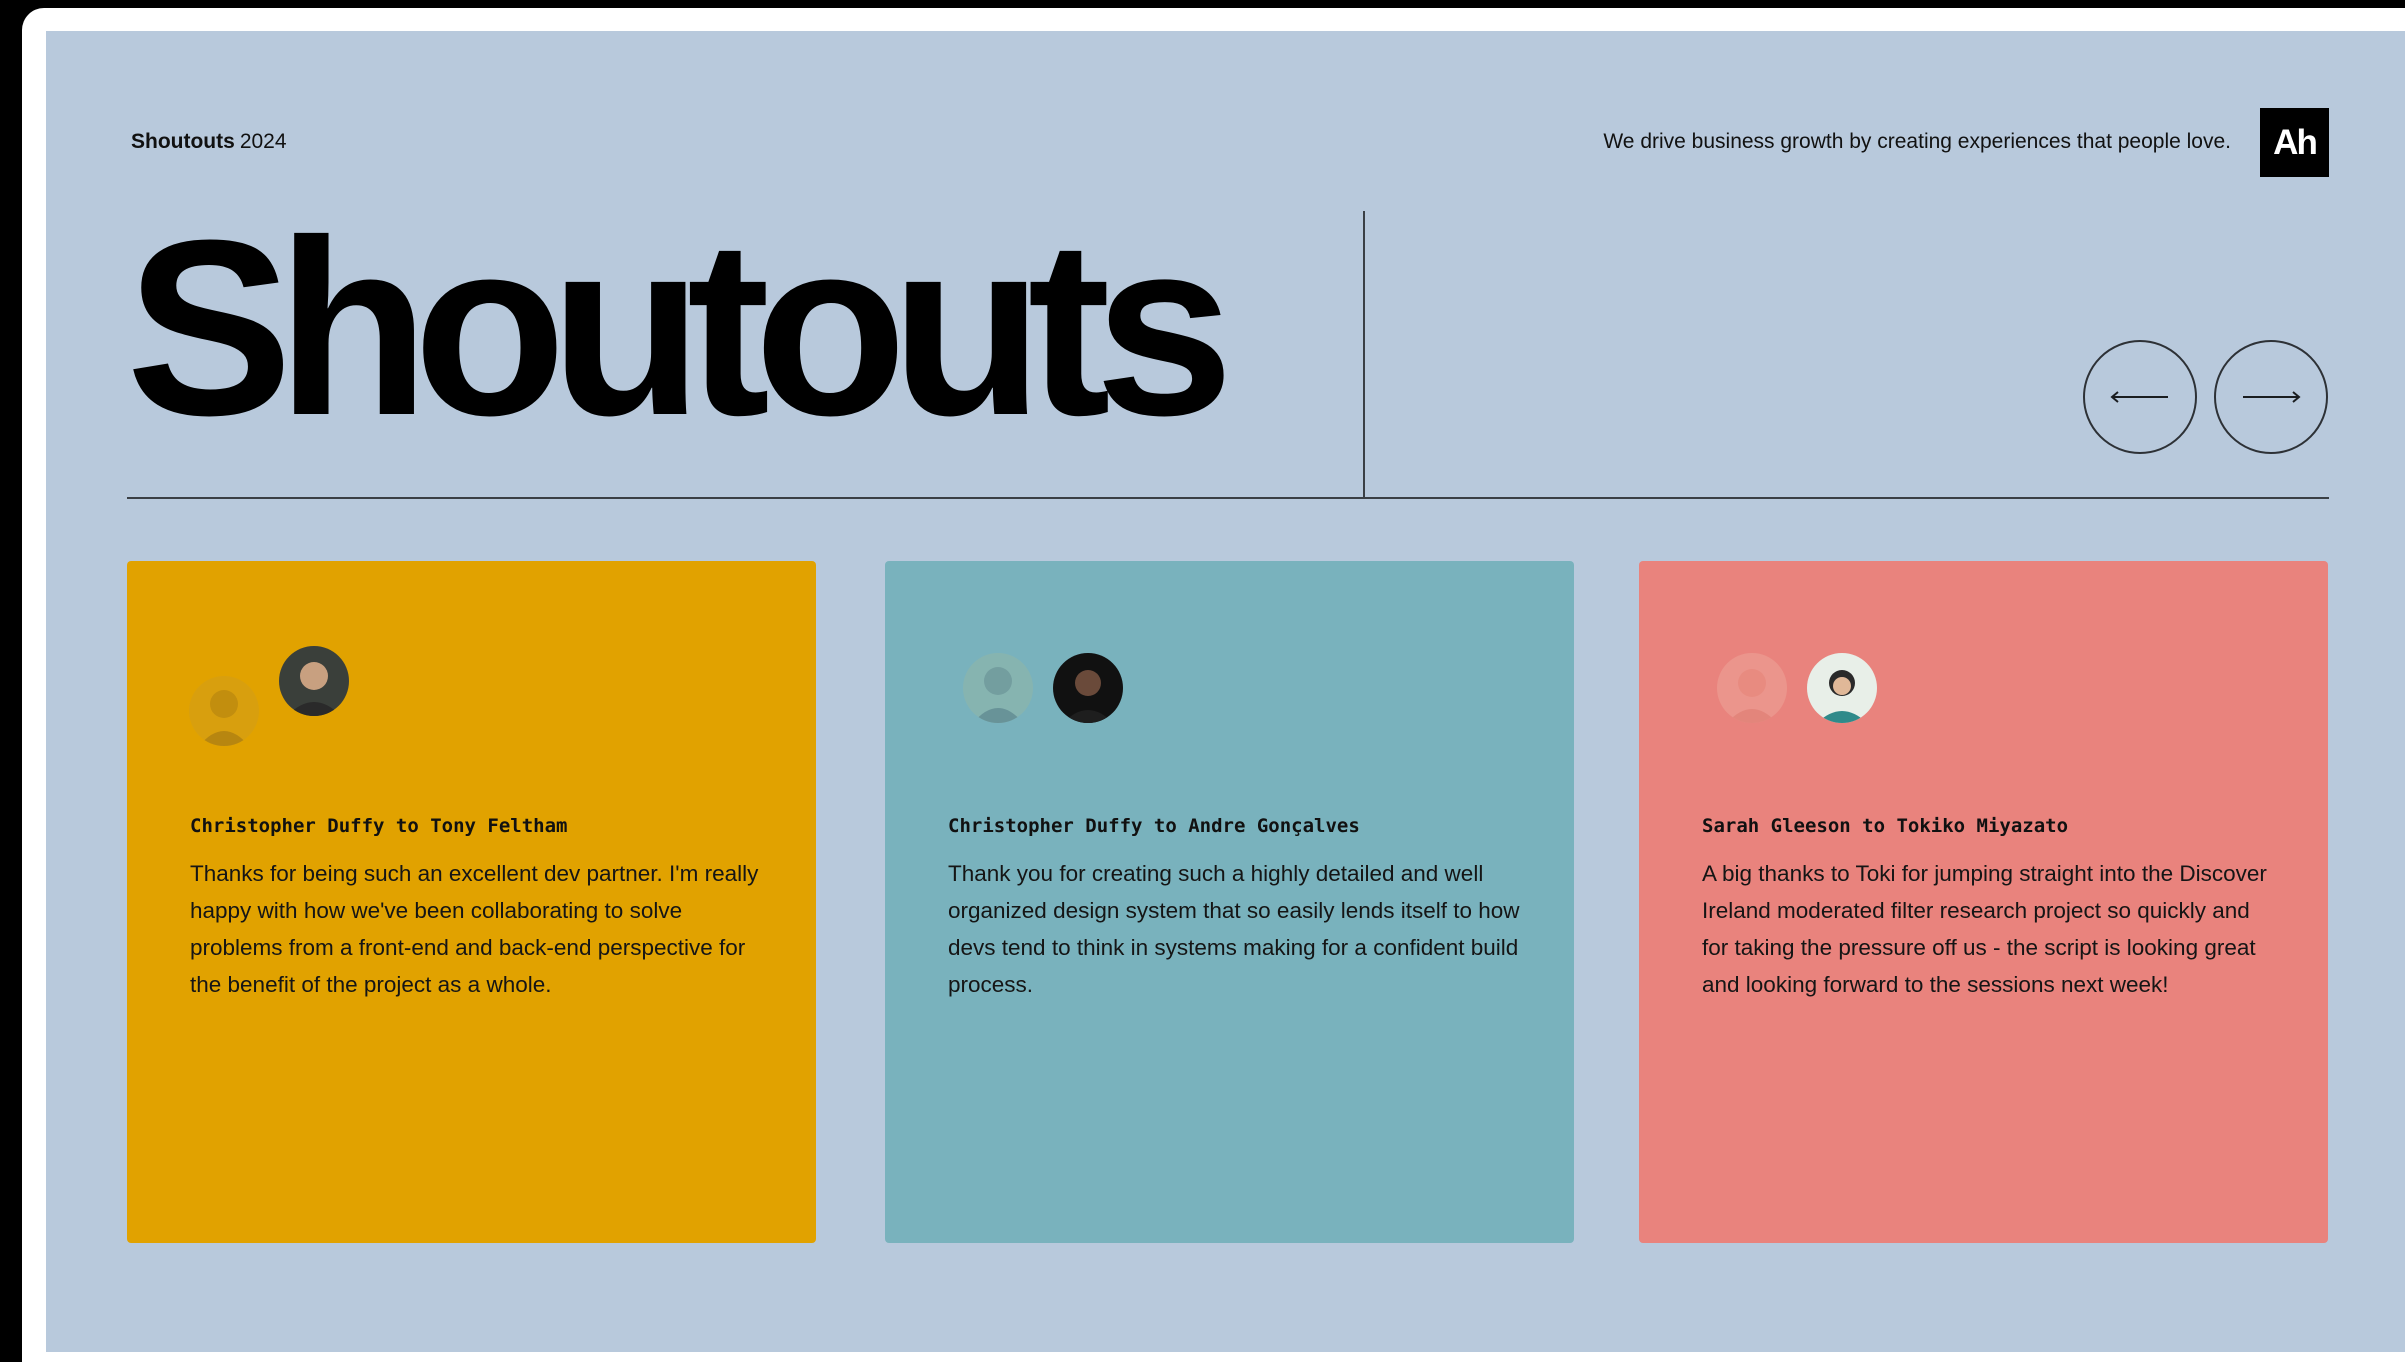  I want to click on page-label-title: Shoutouts, so click(183, 141).